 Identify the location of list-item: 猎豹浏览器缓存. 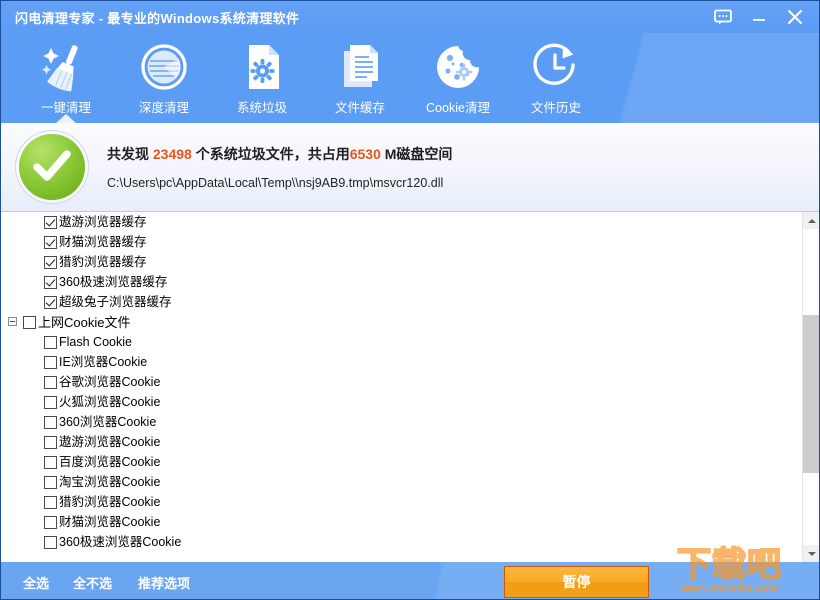
(401, 262).